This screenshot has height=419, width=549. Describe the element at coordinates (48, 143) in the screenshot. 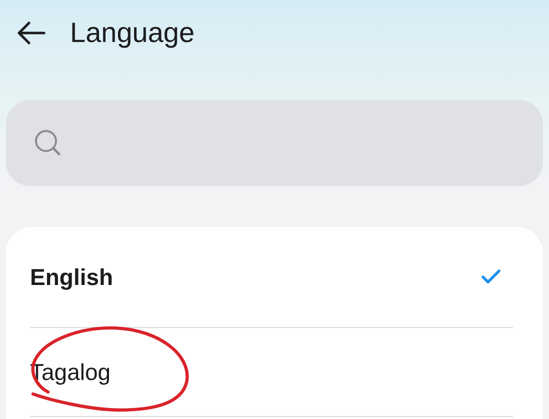

I see `search-icon` at that location.